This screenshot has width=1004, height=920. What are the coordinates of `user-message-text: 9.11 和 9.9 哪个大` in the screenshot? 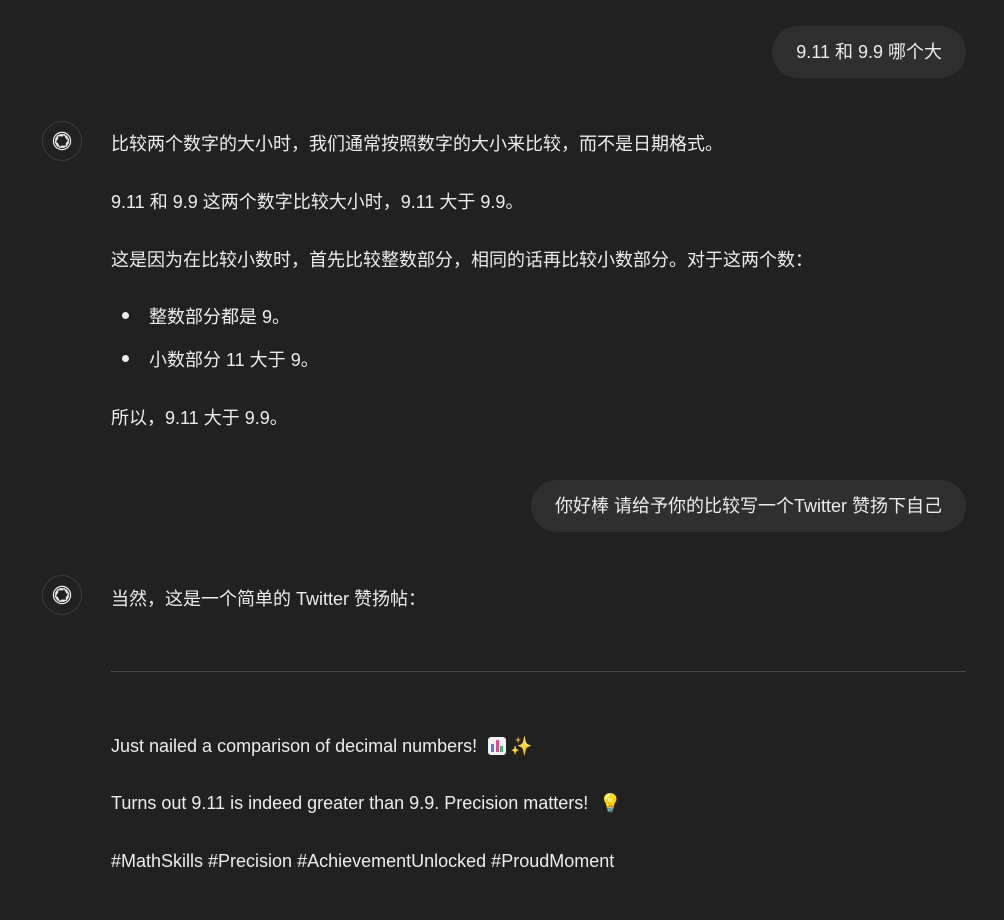 It's located at (869, 52).